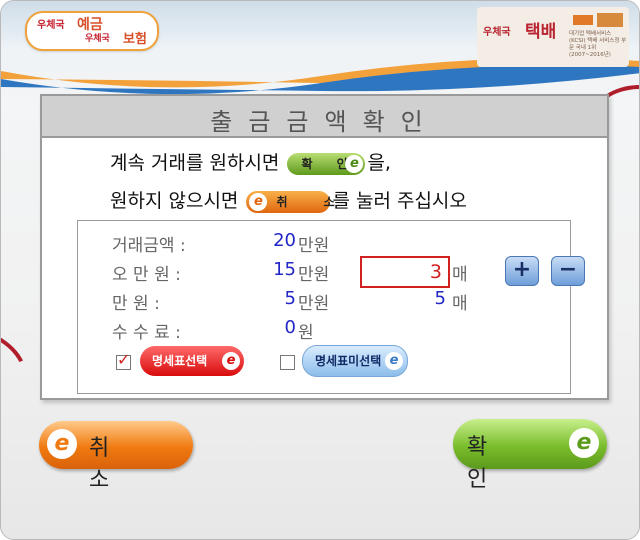 This screenshot has width=640, height=540. I want to click on instruction-text: 를 눌러 주십시오, so click(399, 201).